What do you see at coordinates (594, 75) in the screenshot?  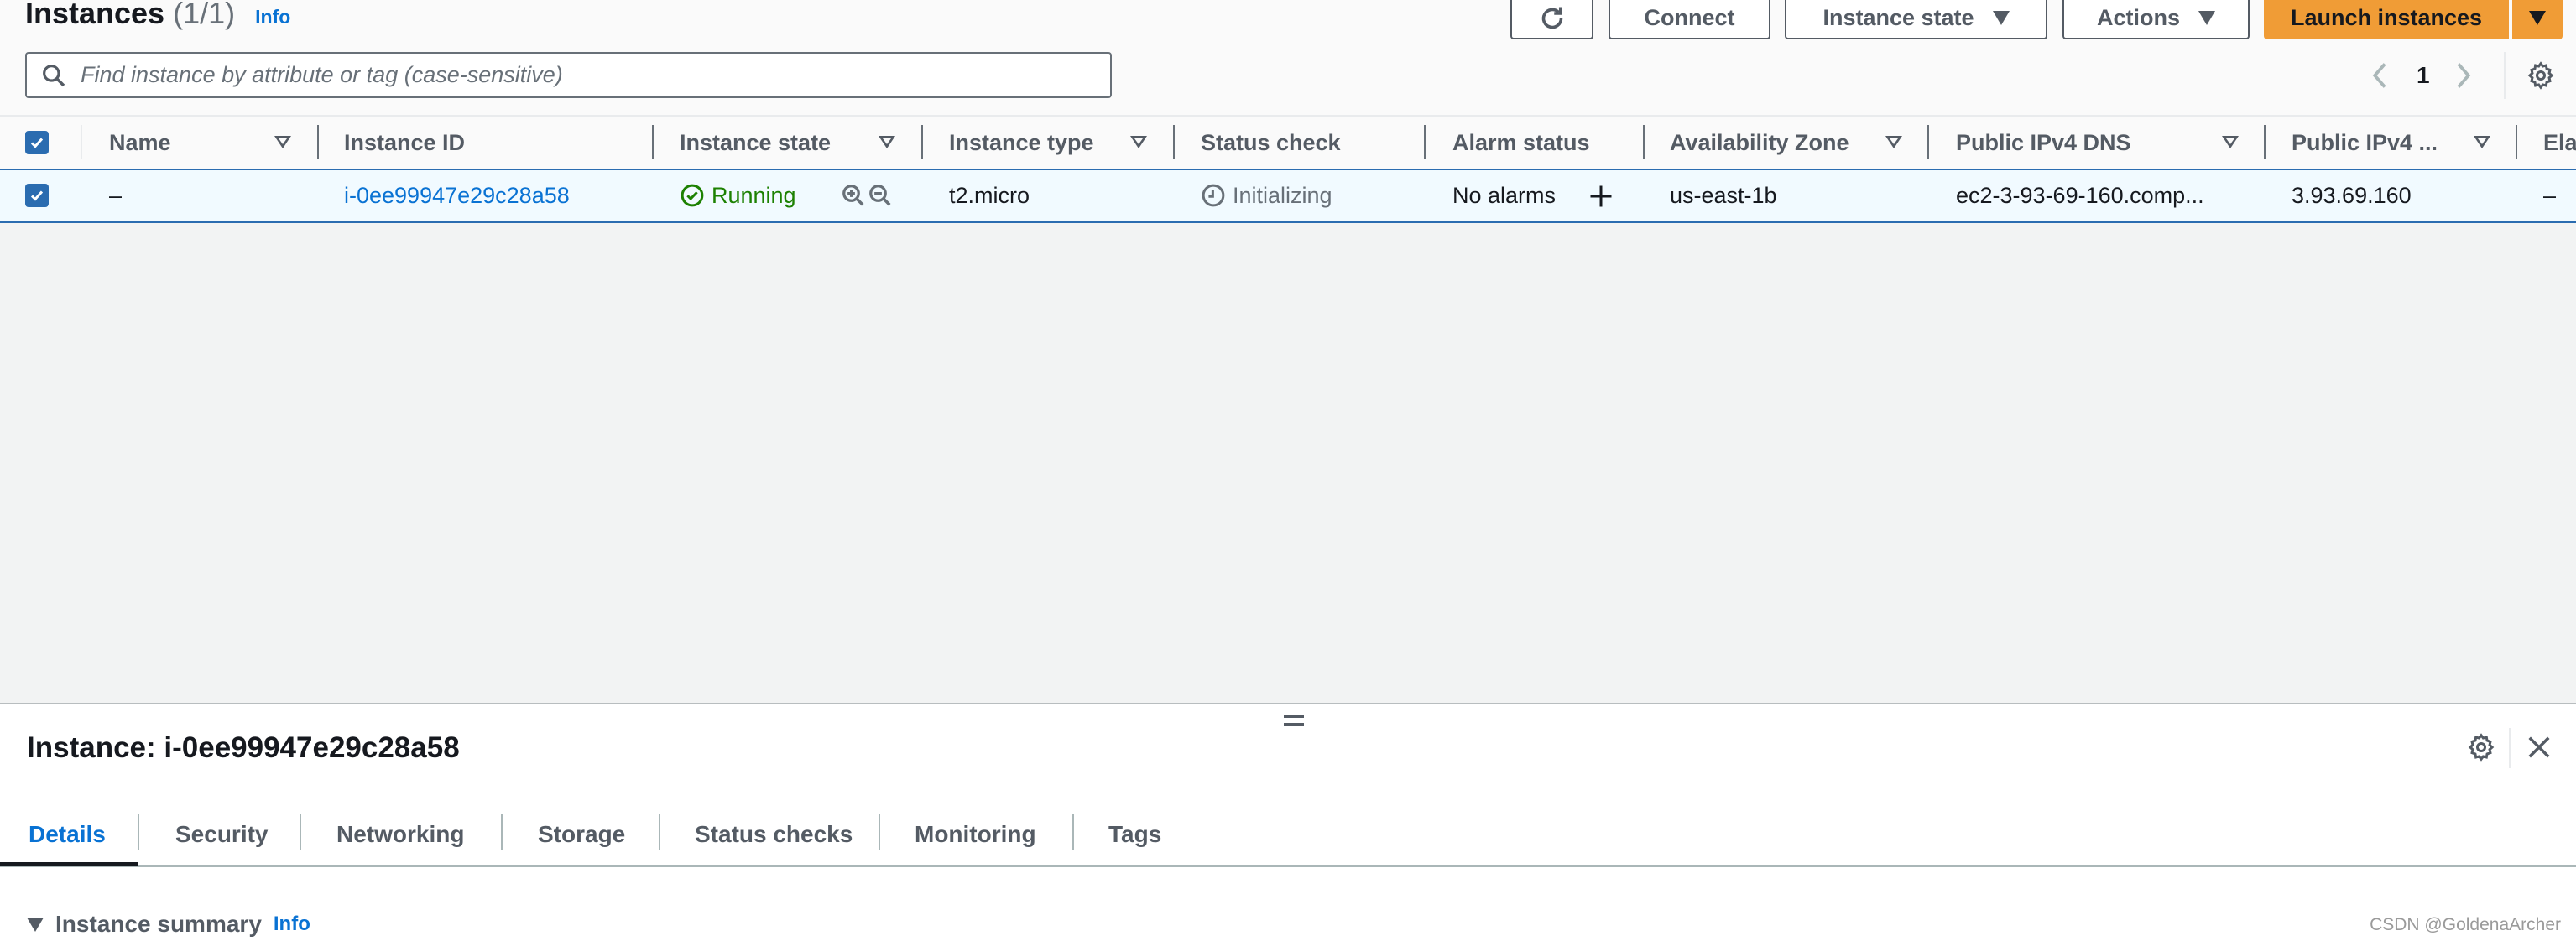 I see `search-input` at bounding box center [594, 75].